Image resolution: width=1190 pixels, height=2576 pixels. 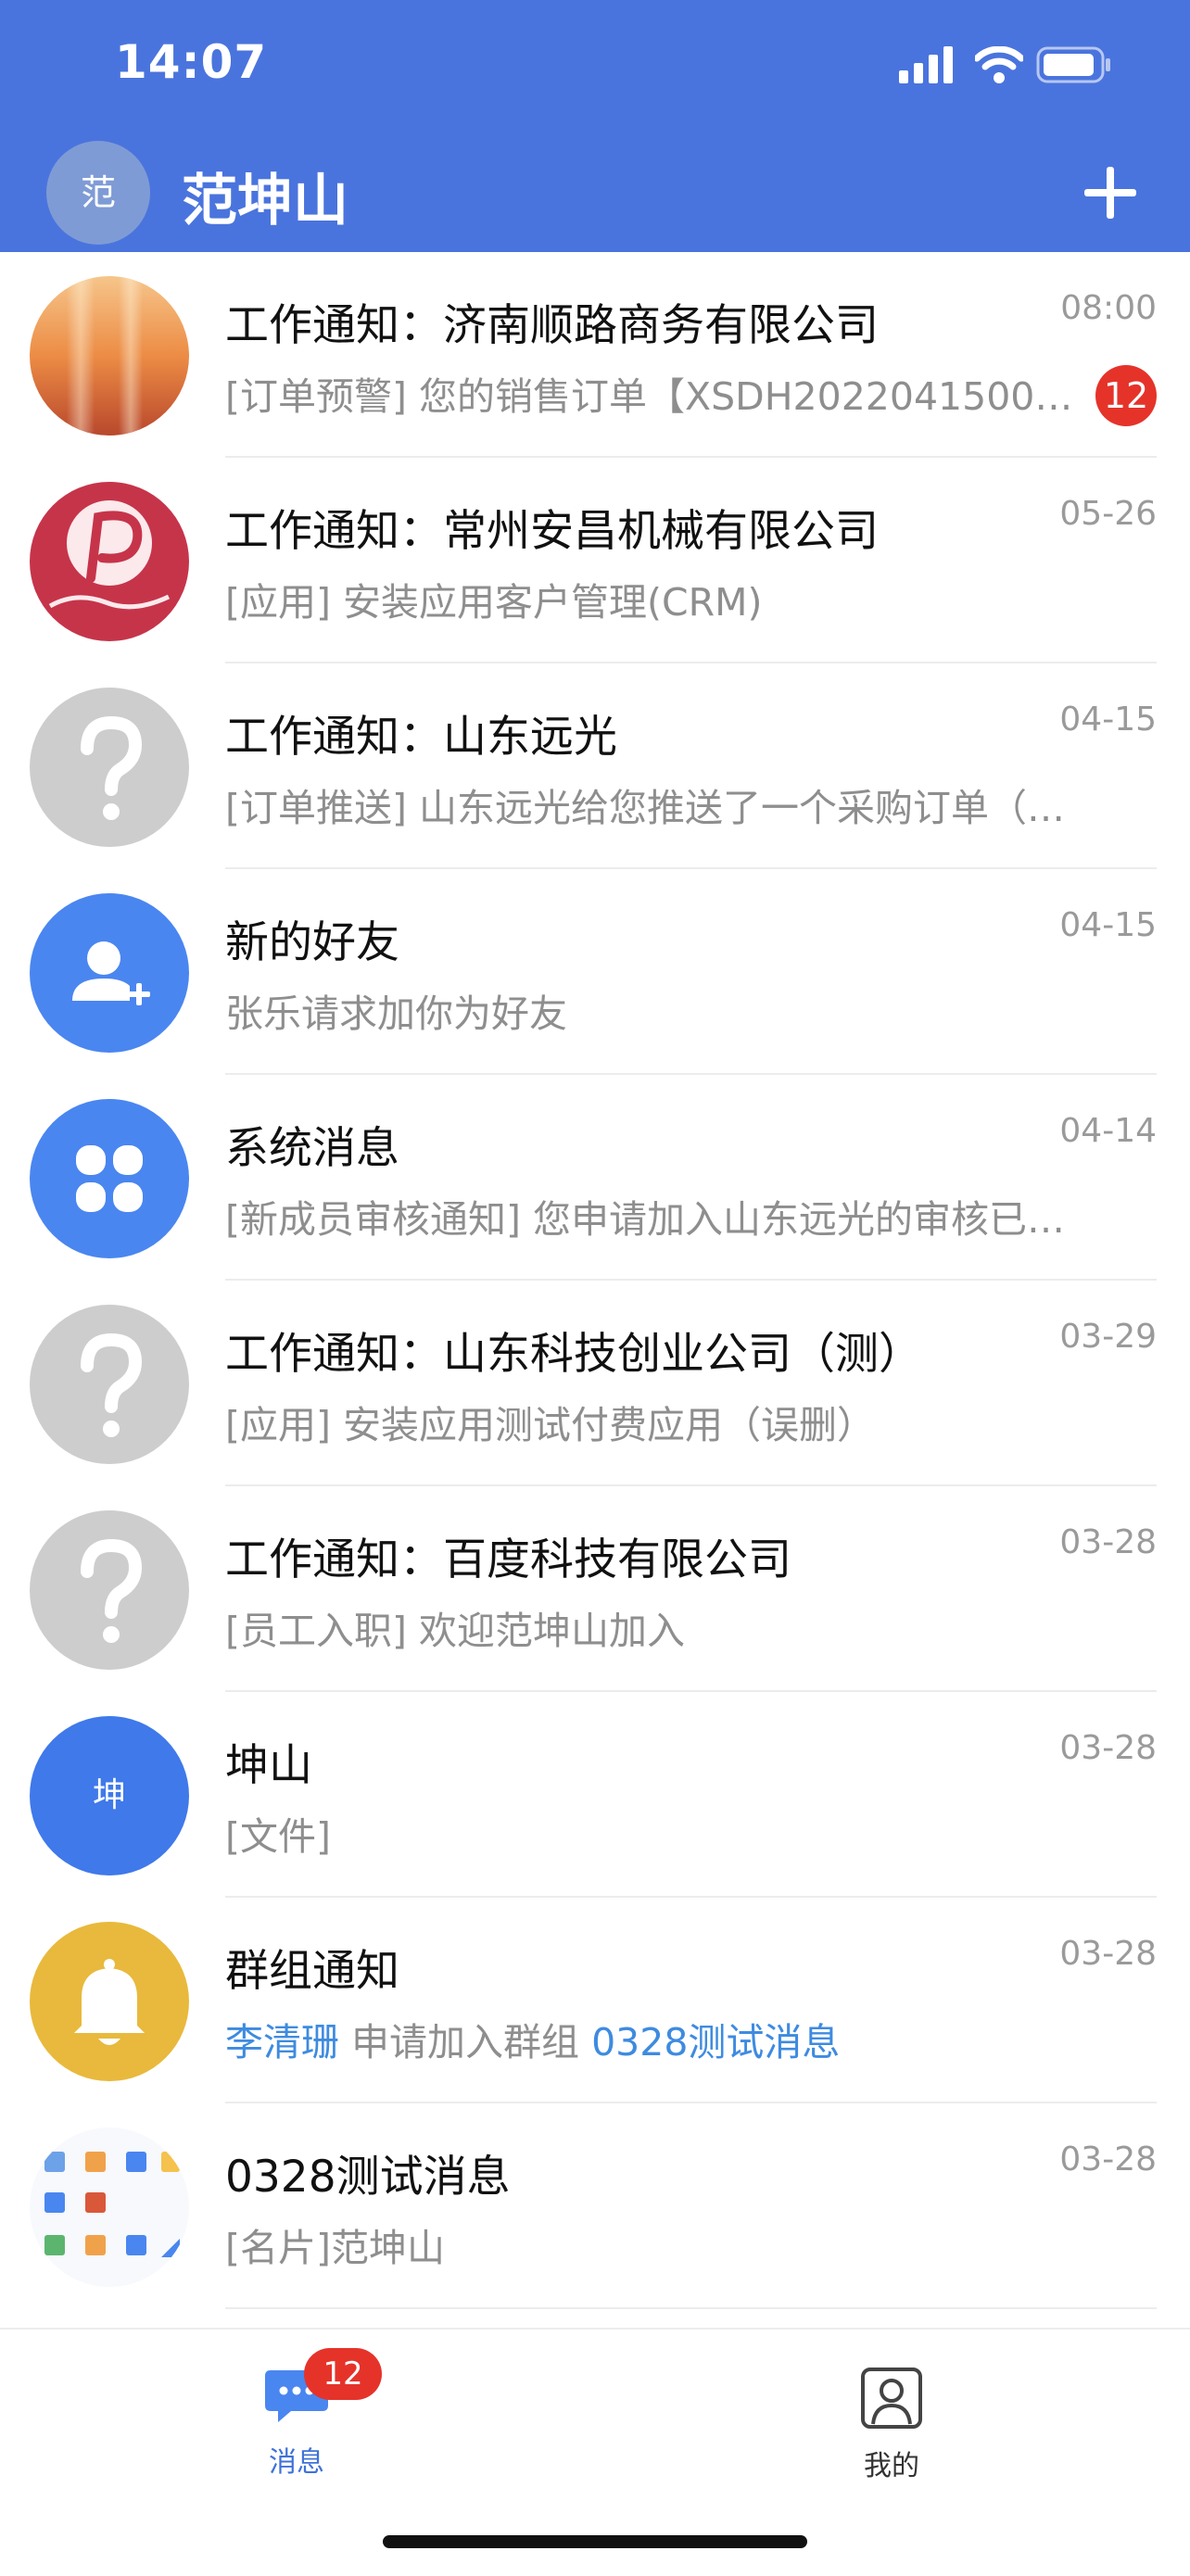 What do you see at coordinates (455, 1631) in the screenshot?
I see `conversation-preview: [员工入职] 欢迎范坤山加入` at bounding box center [455, 1631].